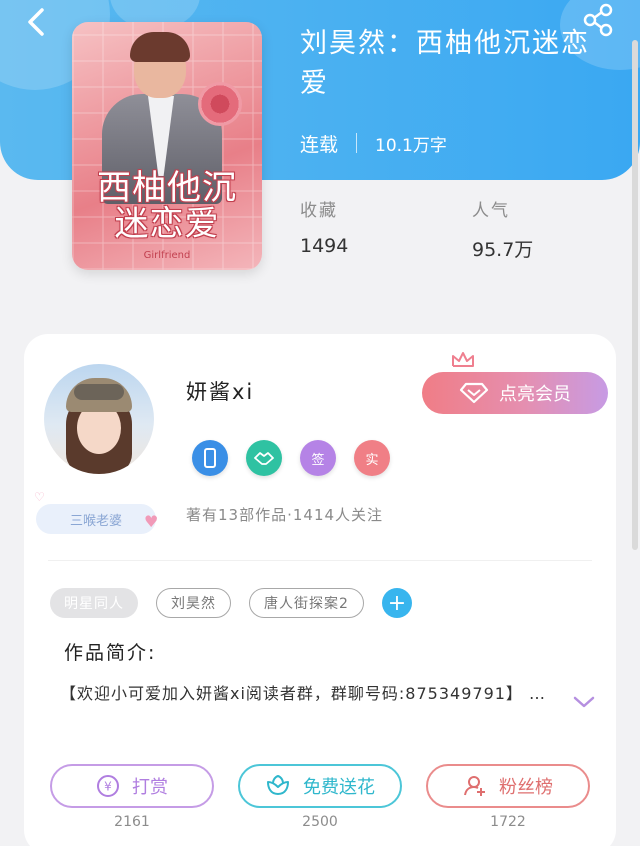 The width and height of the screenshot is (640, 846). I want to click on reward-count: 2161, so click(132, 822).